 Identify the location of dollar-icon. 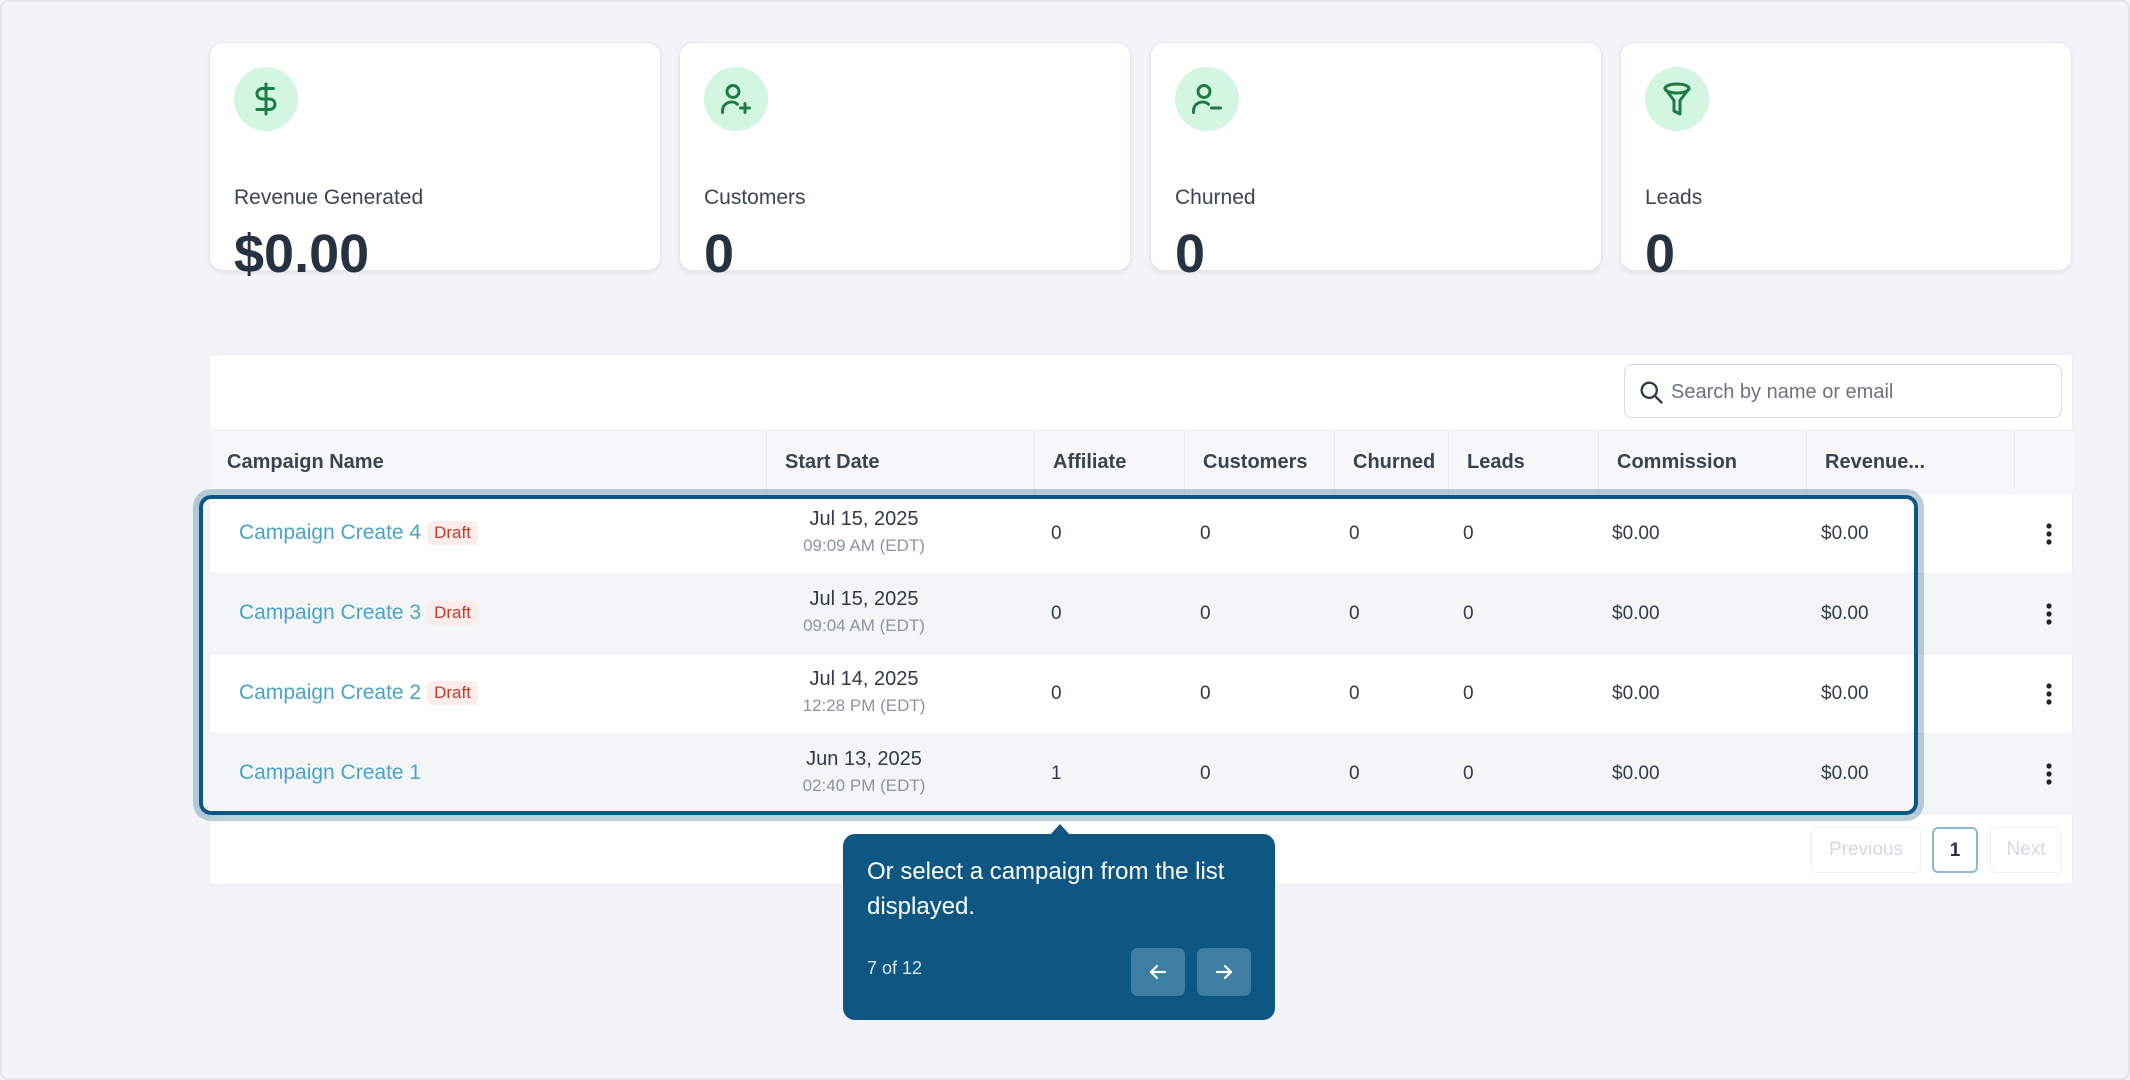
(266, 99).